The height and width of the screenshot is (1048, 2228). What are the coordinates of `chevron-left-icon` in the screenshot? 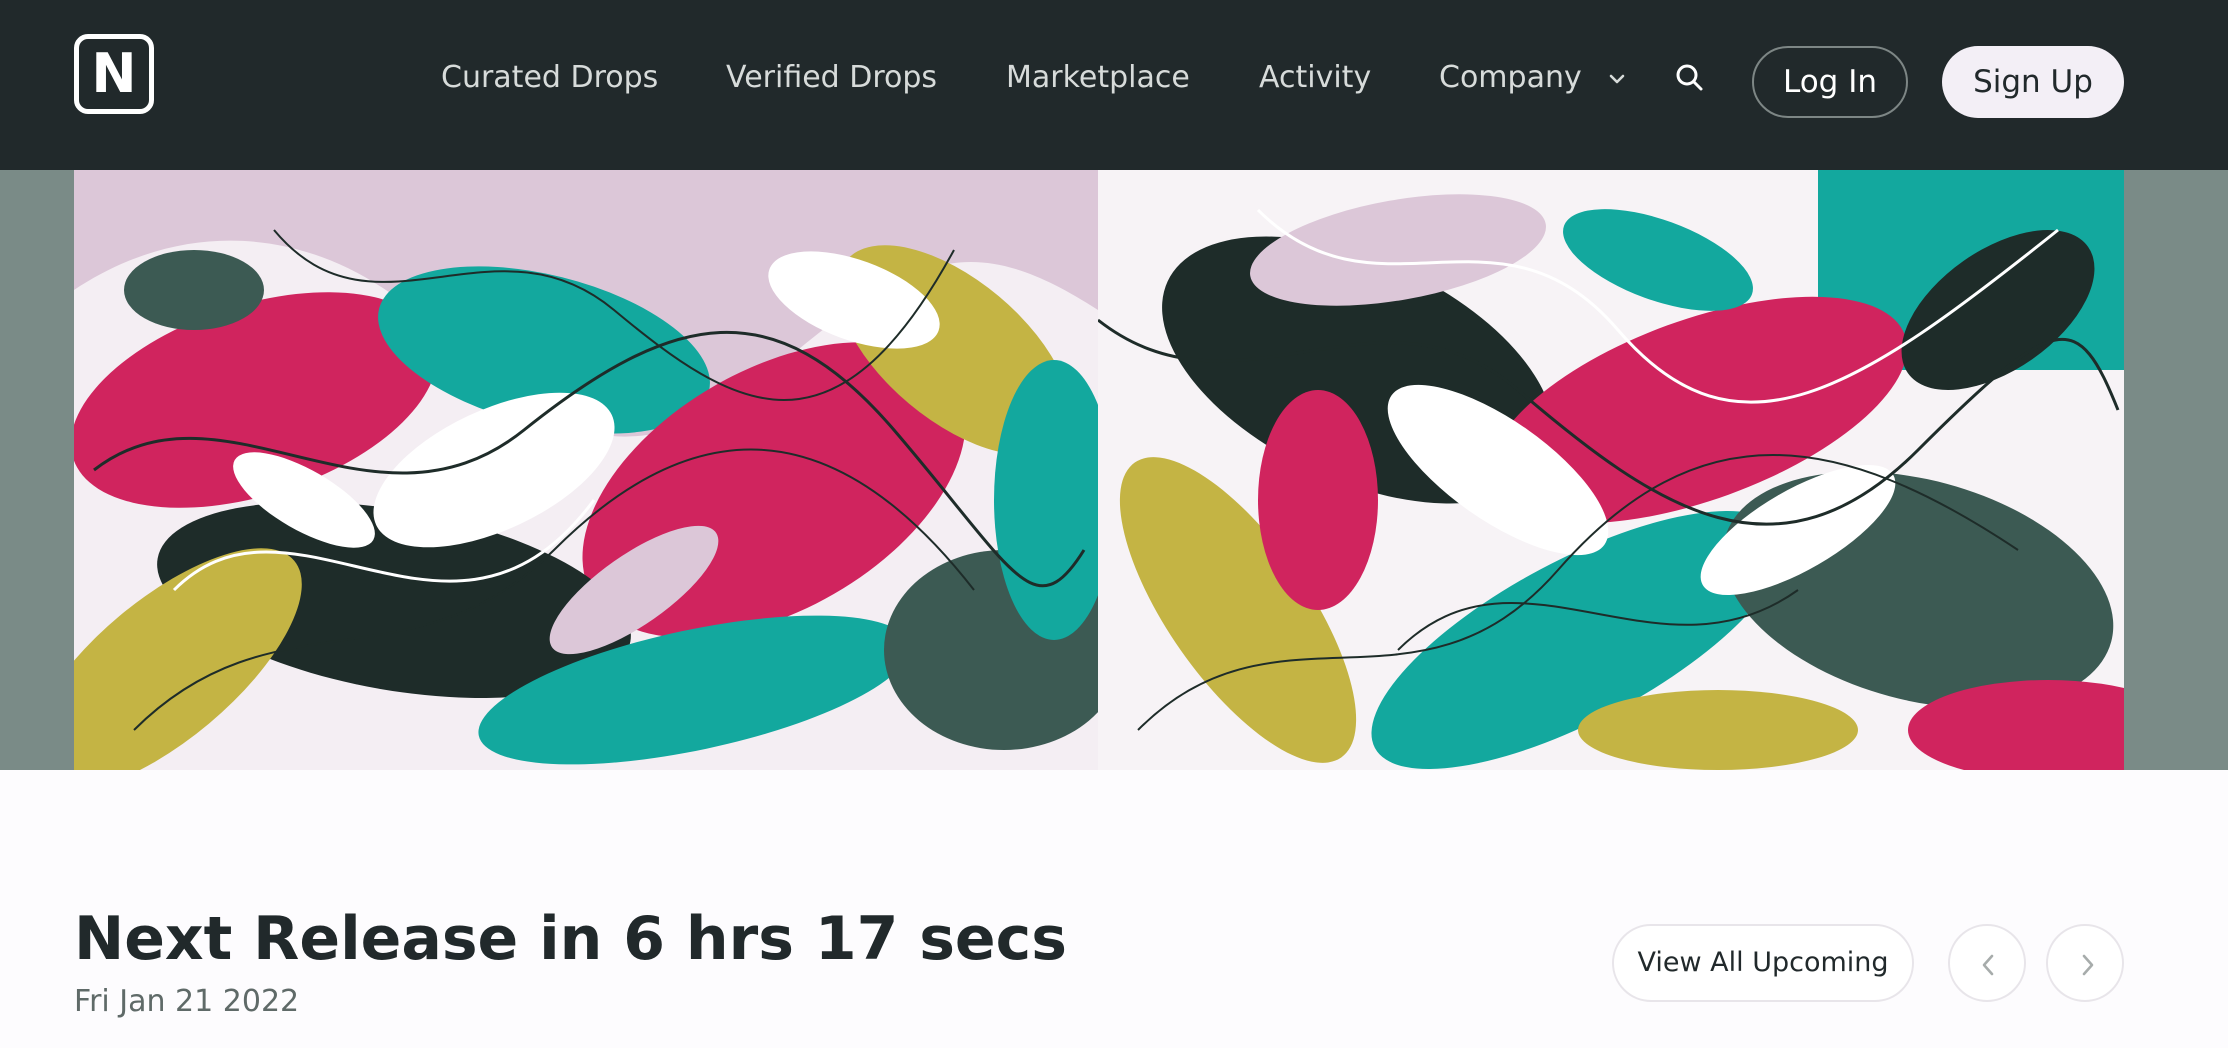 It's located at (1988, 965).